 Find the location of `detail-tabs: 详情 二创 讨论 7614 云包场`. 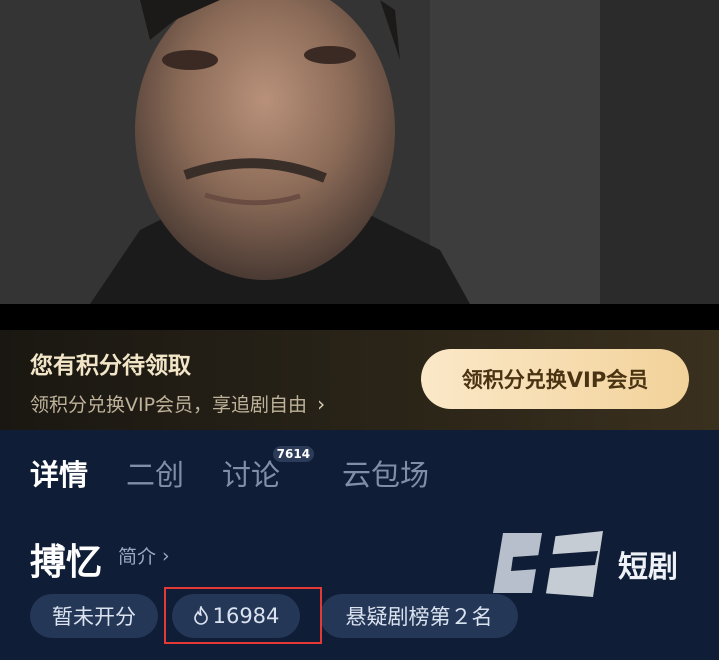

detail-tabs: 详情 二创 讨论 7614 云包场 is located at coordinates (248, 471).